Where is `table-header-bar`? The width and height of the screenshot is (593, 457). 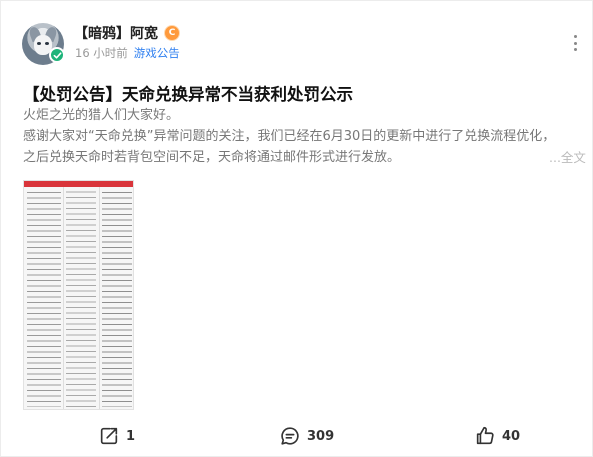
table-header-bar is located at coordinates (78, 184).